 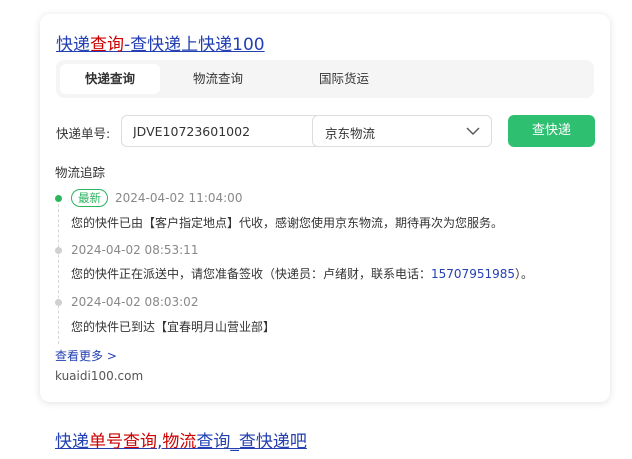 I want to click on courier-phone: 15707951985, so click(x=473, y=274).